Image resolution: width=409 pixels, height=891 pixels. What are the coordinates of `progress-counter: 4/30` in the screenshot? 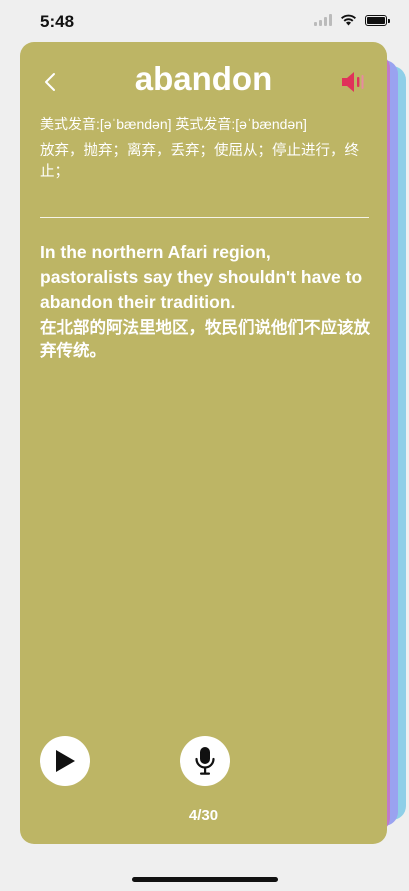 It's located at (203, 815).